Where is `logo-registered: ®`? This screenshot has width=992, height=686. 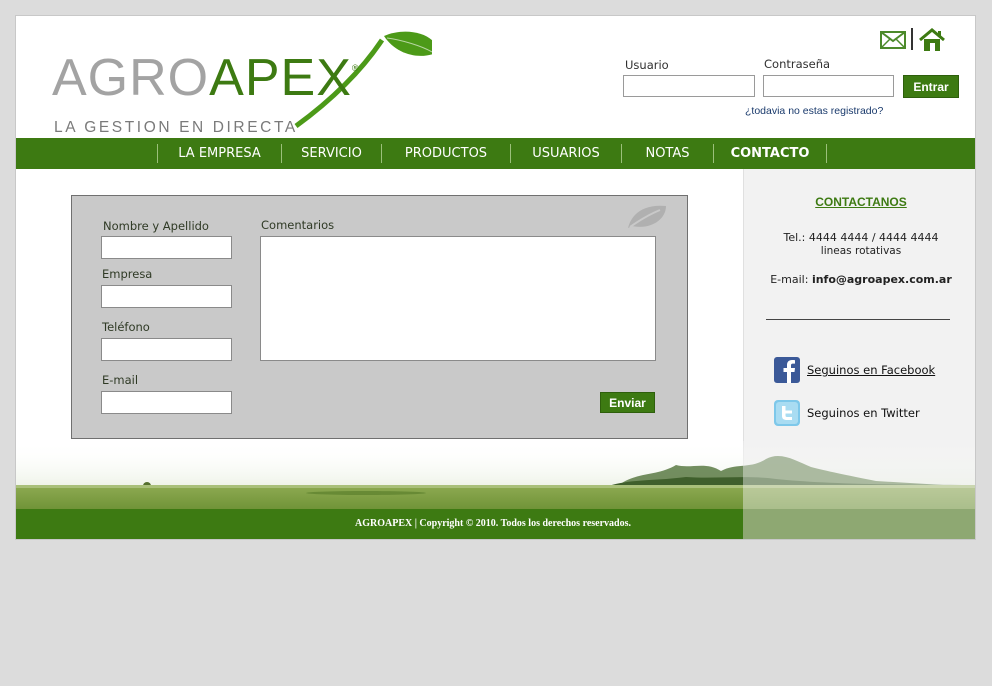 logo-registered: ® is located at coordinates (355, 68).